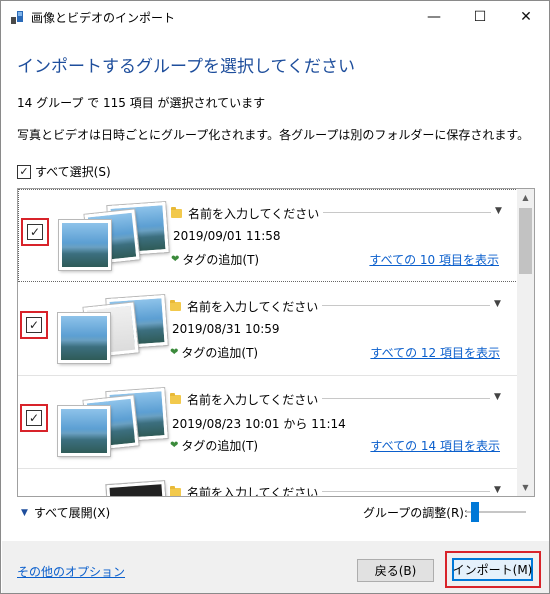 The image size is (550, 594). What do you see at coordinates (226, 329) in the screenshot?
I see `group-date: 2019/08/31 10:59` at bounding box center [226, 329].